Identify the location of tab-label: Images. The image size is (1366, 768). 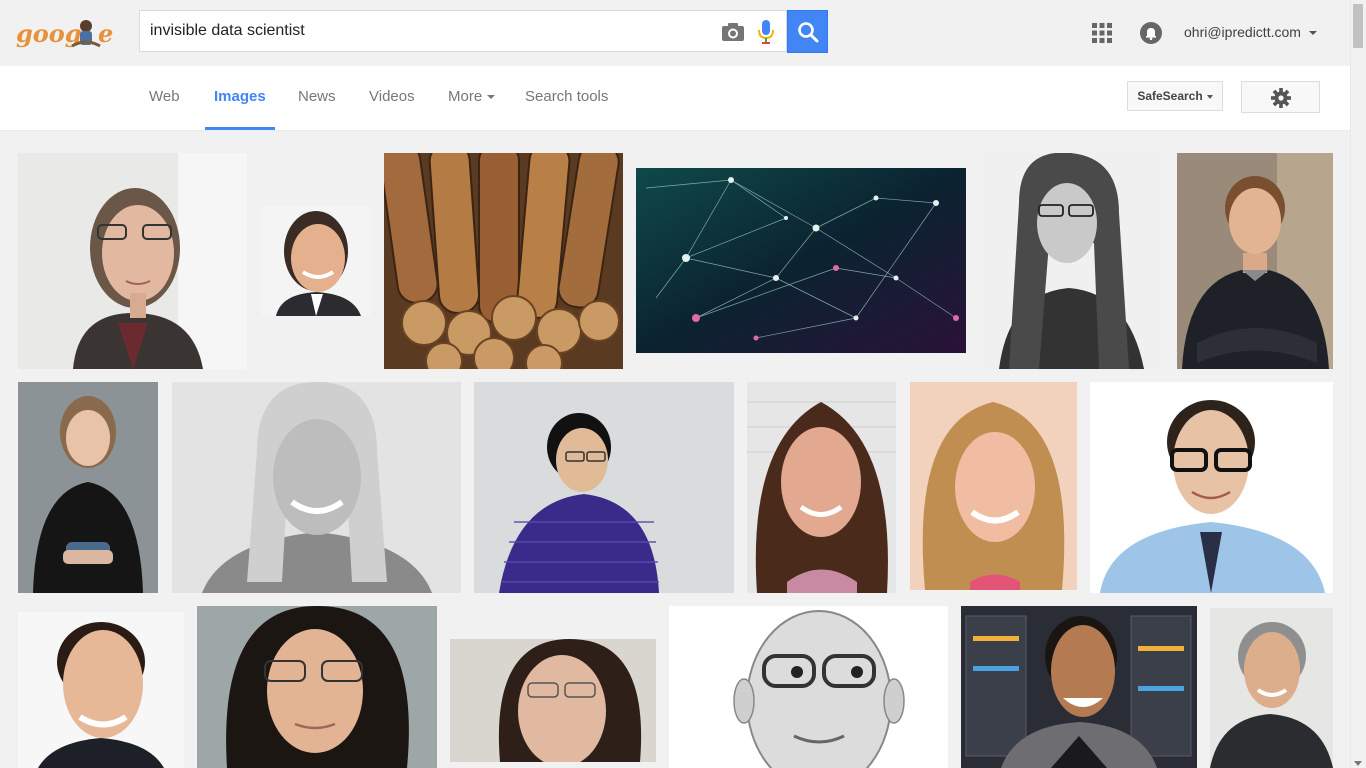
(240, 96).